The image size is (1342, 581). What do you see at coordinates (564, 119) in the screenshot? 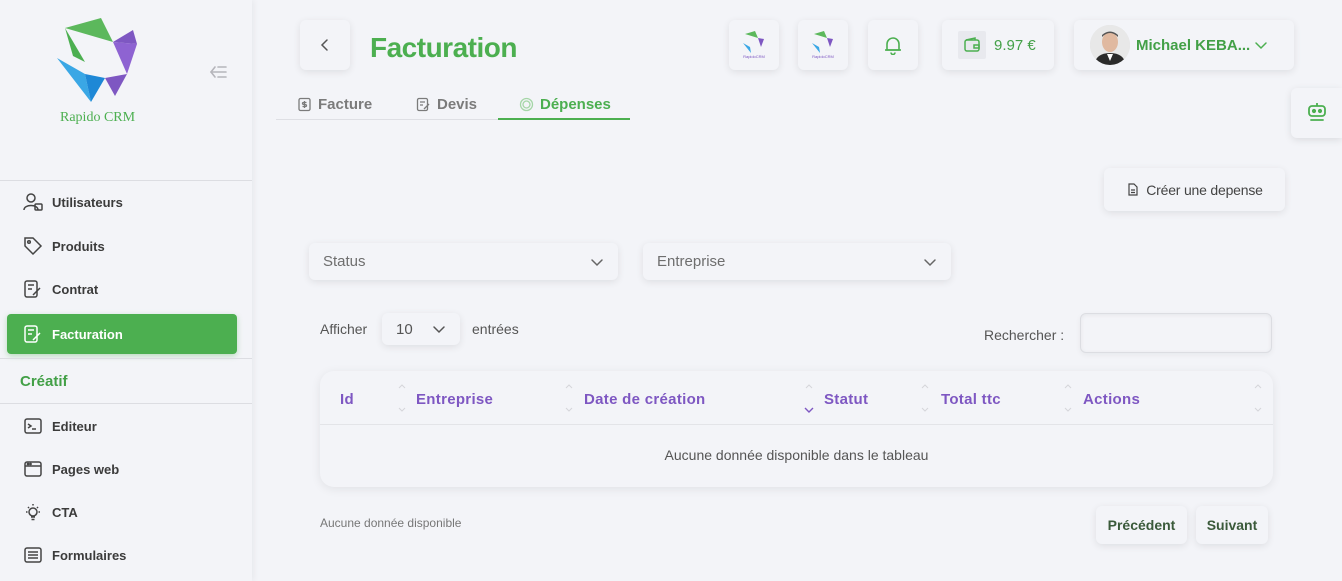
I see `active-tab-indicator` at bounding box center [564, 119].